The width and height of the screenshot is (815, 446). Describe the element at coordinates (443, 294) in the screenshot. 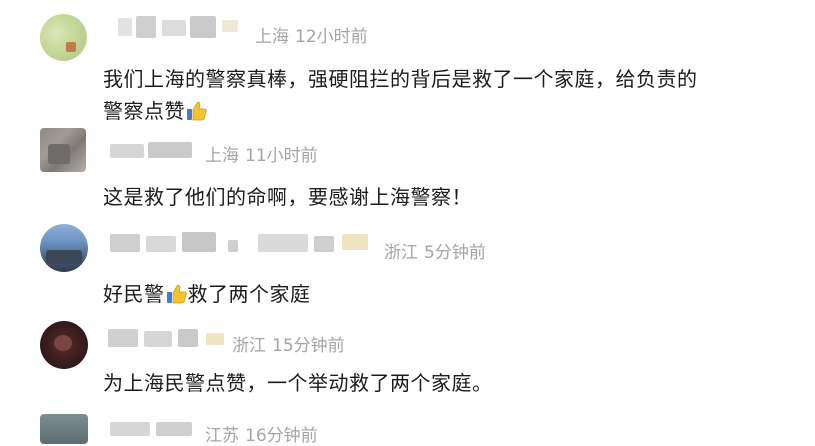

I see `comment-text: 好民警 救了两个家庭` at that location.